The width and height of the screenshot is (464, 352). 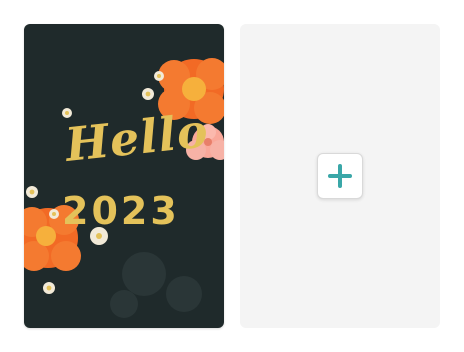 I want to click on greeting-text: Hello, so click(x=136, y=137).